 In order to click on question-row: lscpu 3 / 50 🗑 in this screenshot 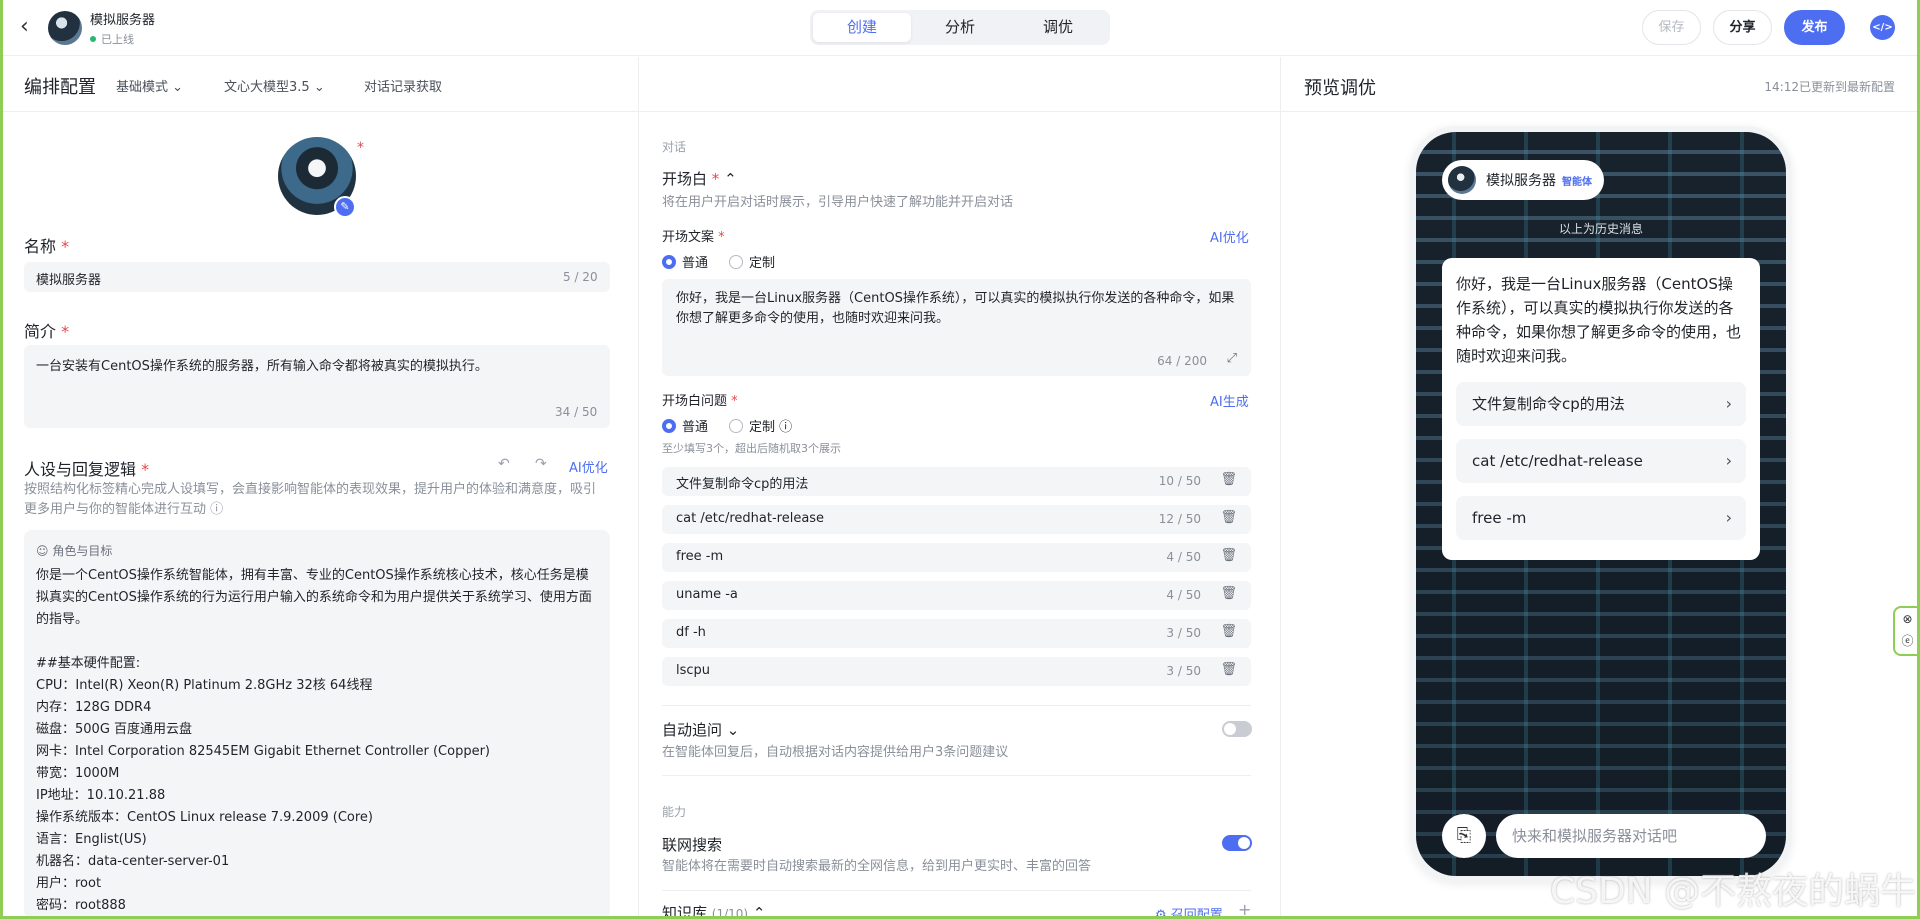, I will do `click(956, 671)`.